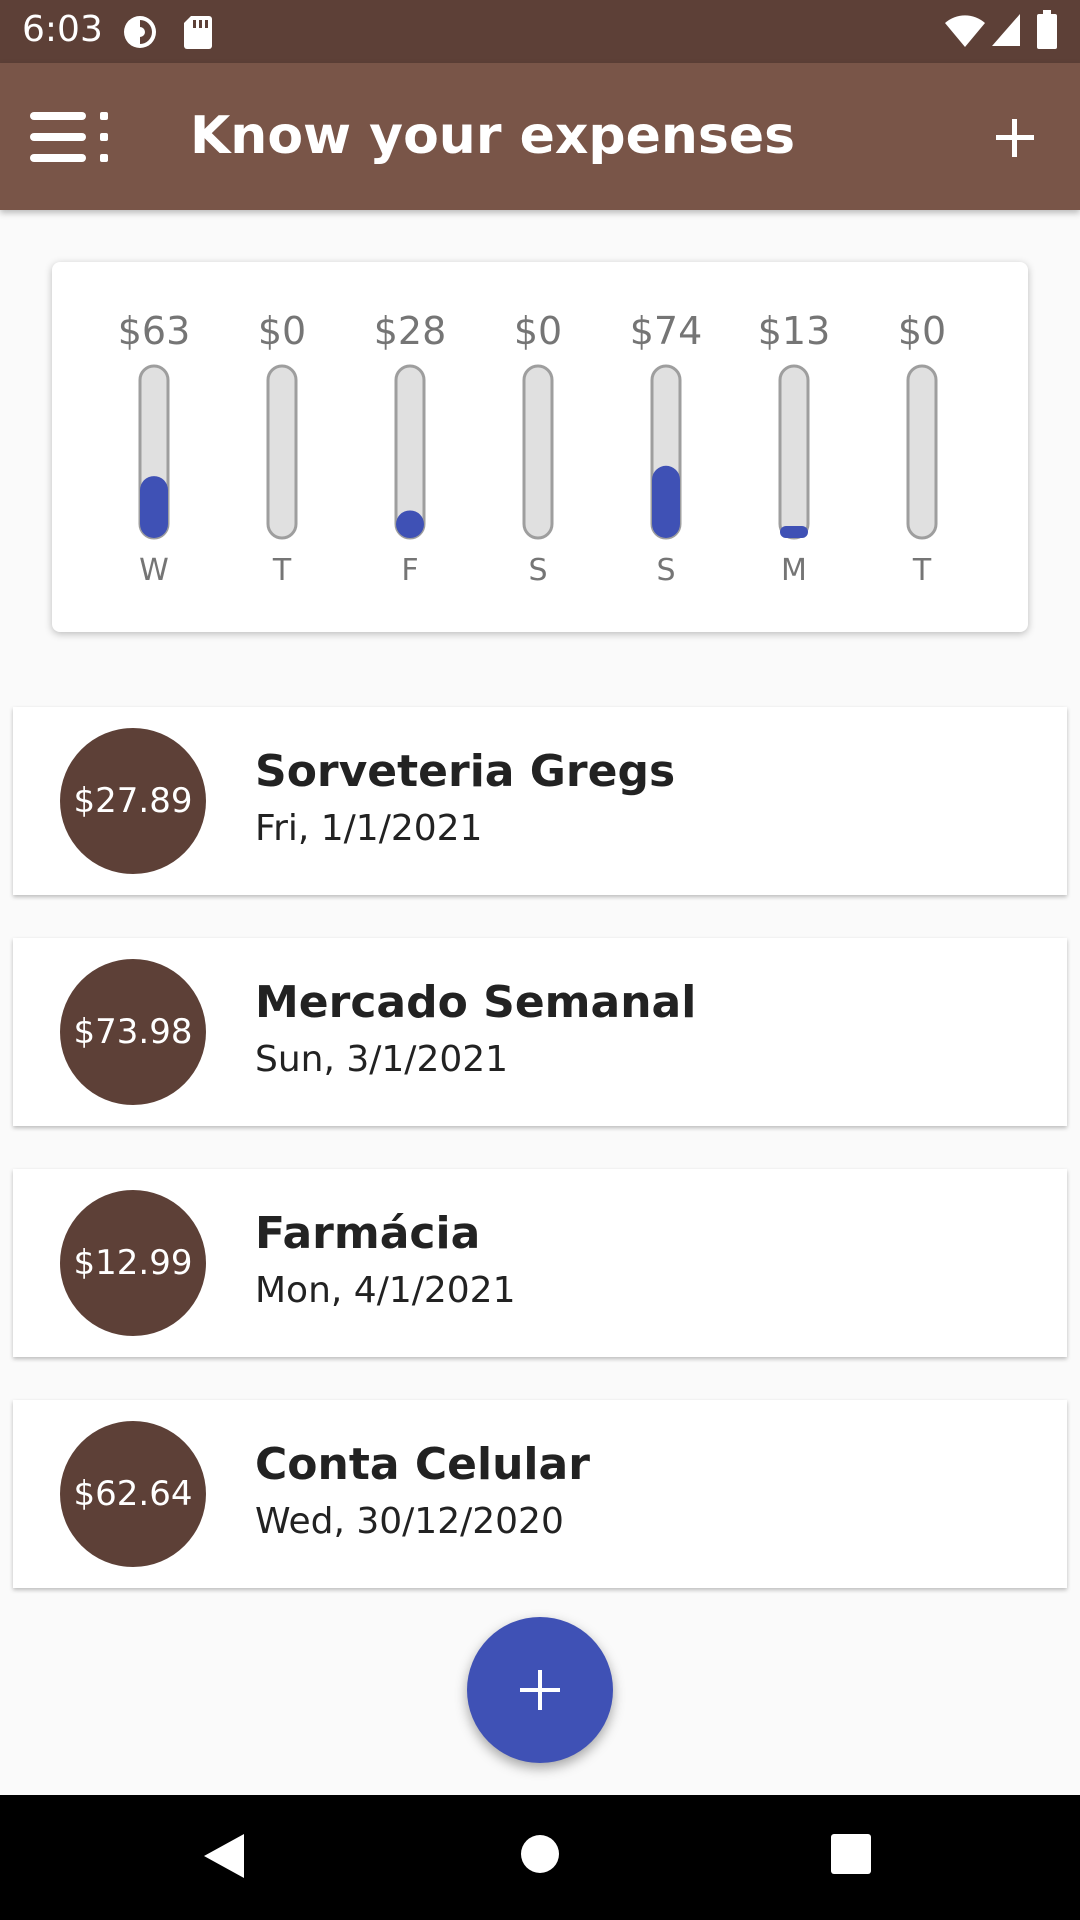 This screenshot has height=1920, width=1080. Describe the element at coordinates (493, 136) in the screenshot. I see `app-title: Know your expenses` at that location.